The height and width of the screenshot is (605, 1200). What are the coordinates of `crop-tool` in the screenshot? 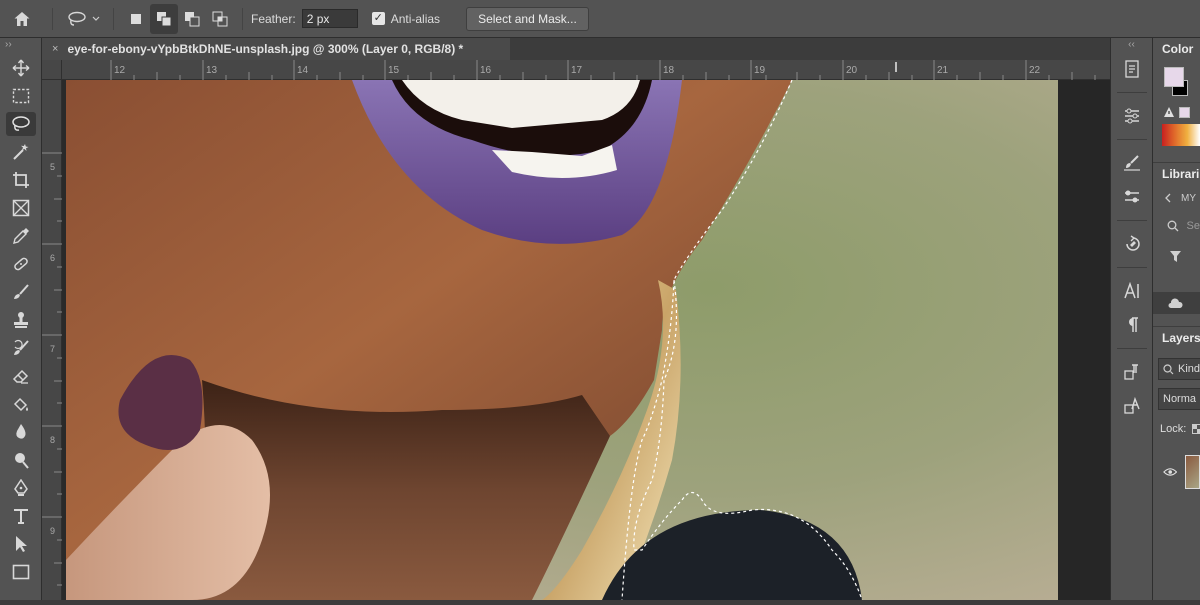 It's located at (21, 180).